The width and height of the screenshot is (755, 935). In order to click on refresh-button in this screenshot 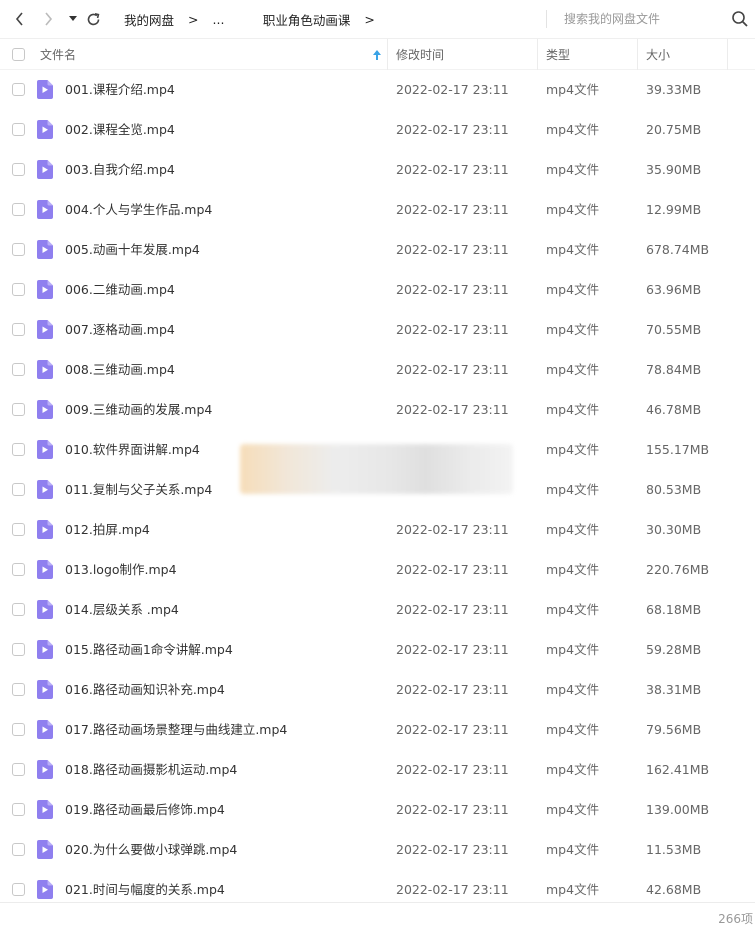, I will do `click(93, 19)`.